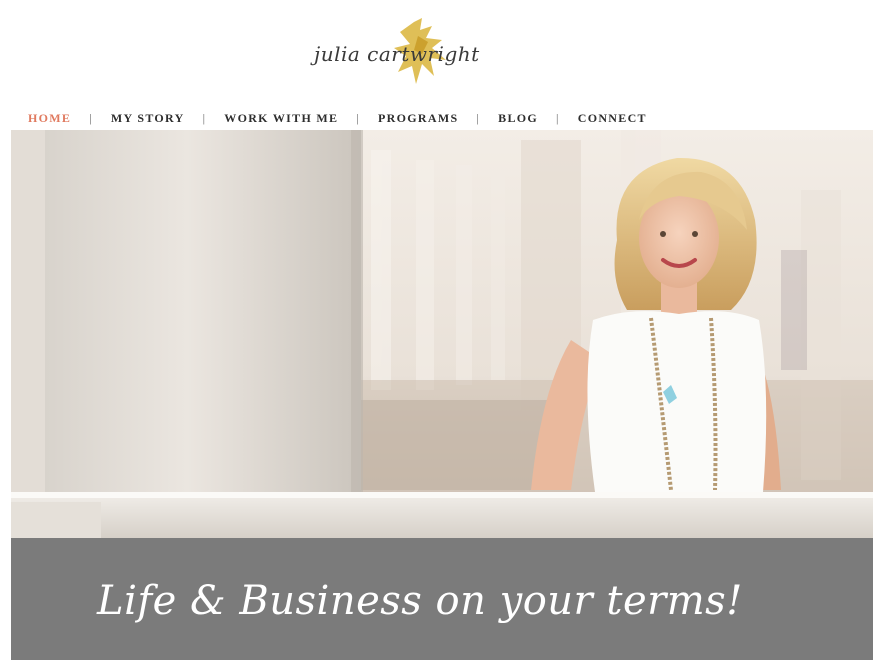  Describe the element at coordinates (397, 54) in the screenshot. I see `logo-text: julia cartwright` at that location.